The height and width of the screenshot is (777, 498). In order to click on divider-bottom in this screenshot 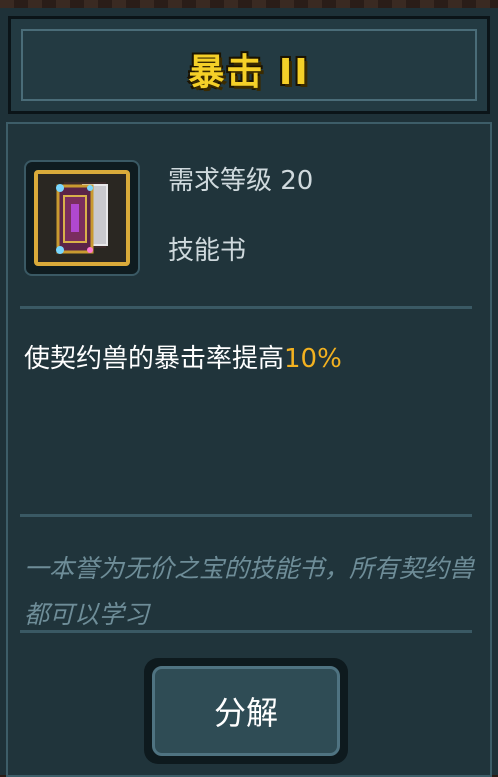, I will do `click(246, 631)`.